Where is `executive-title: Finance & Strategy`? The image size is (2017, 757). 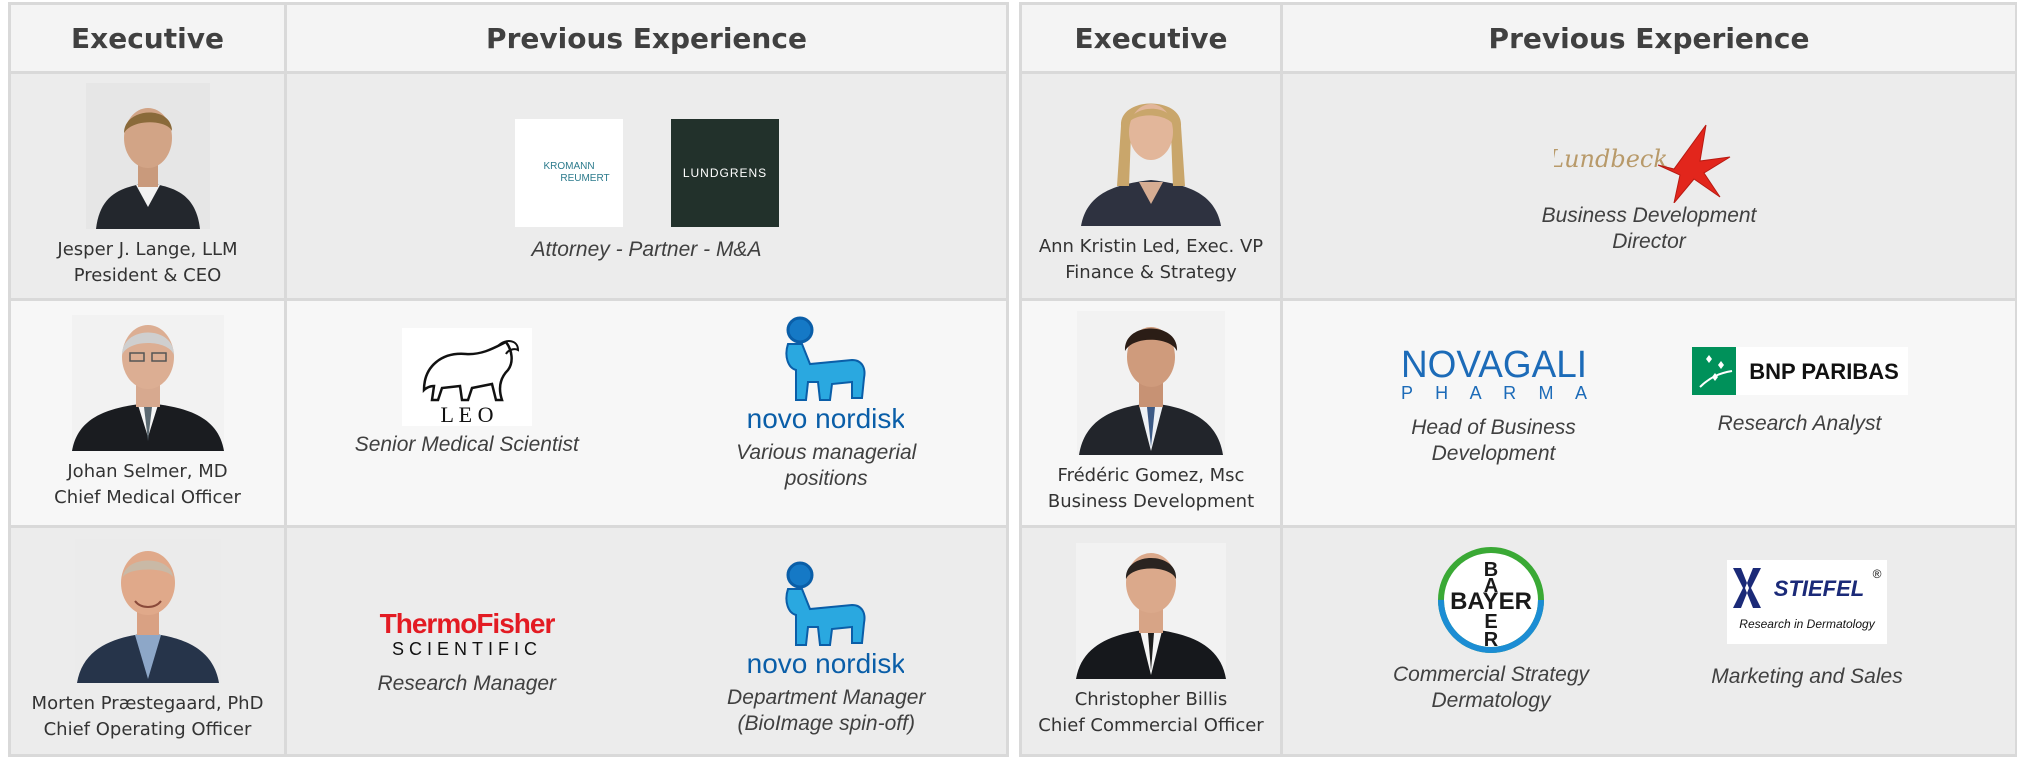
executive-title: Finance & Strategy is located at coordinates (1151, 272).